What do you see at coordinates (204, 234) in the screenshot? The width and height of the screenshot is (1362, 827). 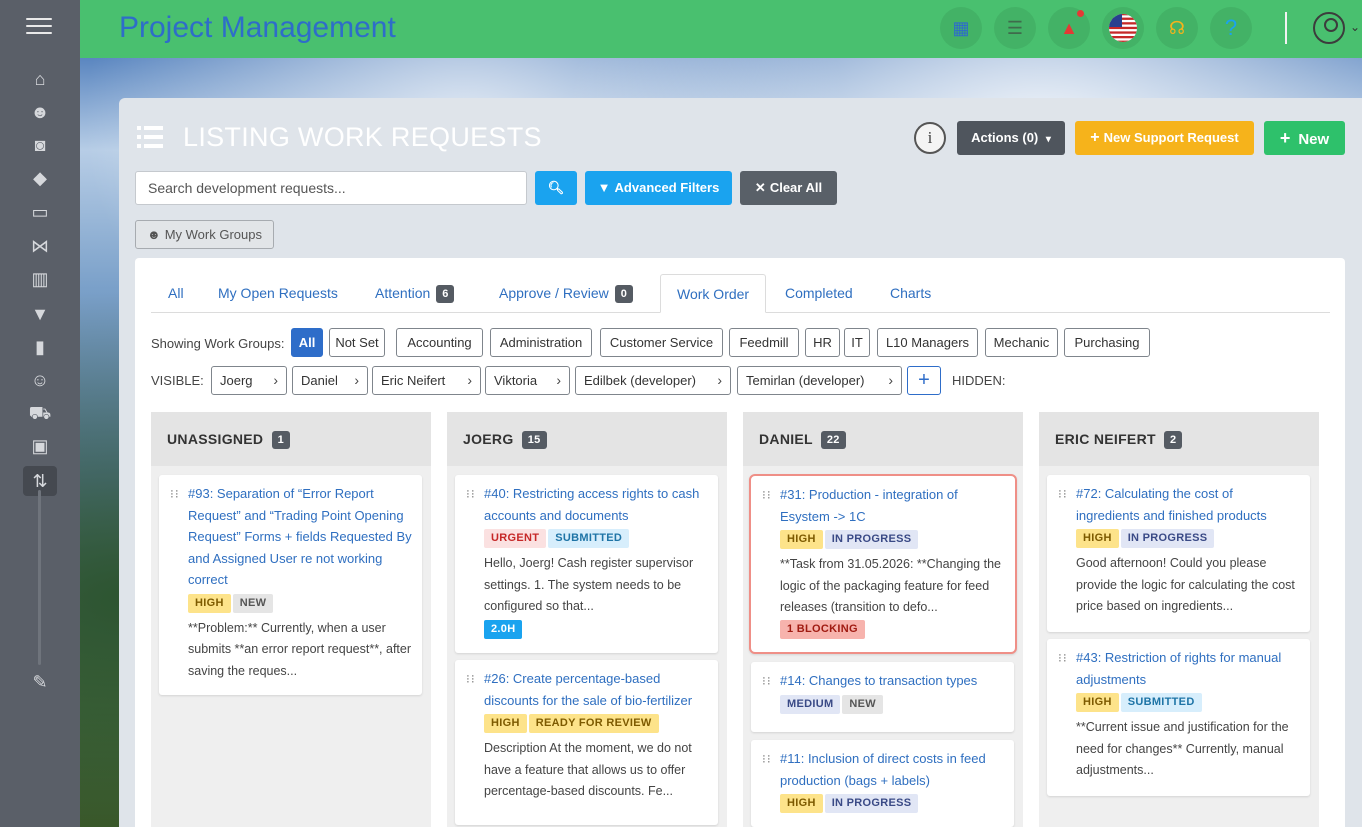 I see `my-work-groups-button: ☻ My Work Groups` at bounding box center [204, 234].